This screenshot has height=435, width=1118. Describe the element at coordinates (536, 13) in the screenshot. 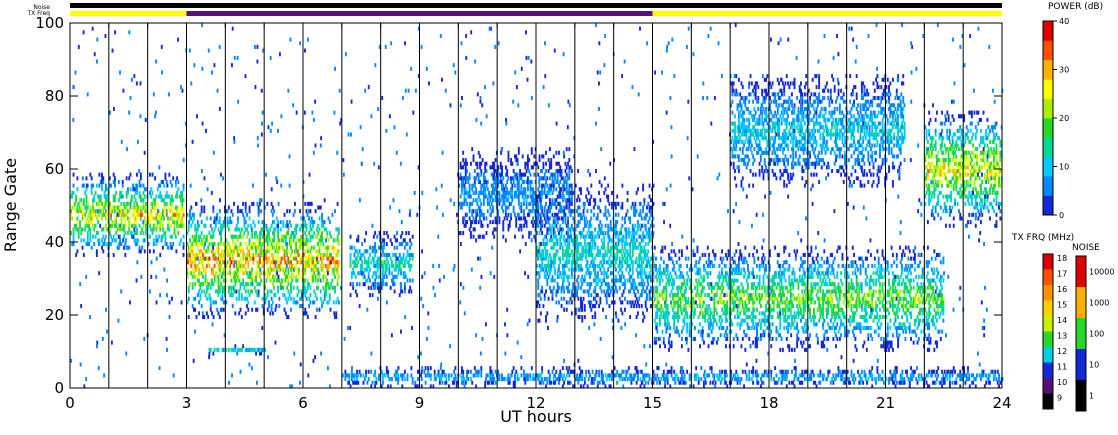

I see `txfreq-bar` at that location.